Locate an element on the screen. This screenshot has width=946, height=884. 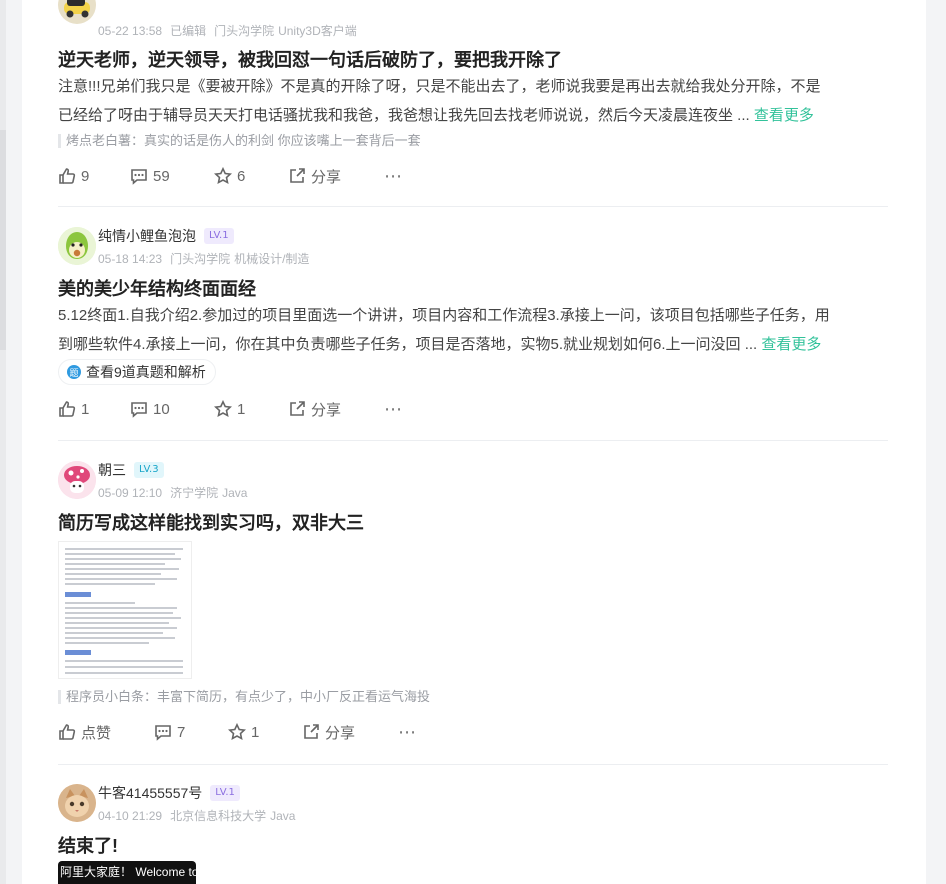
like-button: 点赞 is located at coordinates (106, 732).